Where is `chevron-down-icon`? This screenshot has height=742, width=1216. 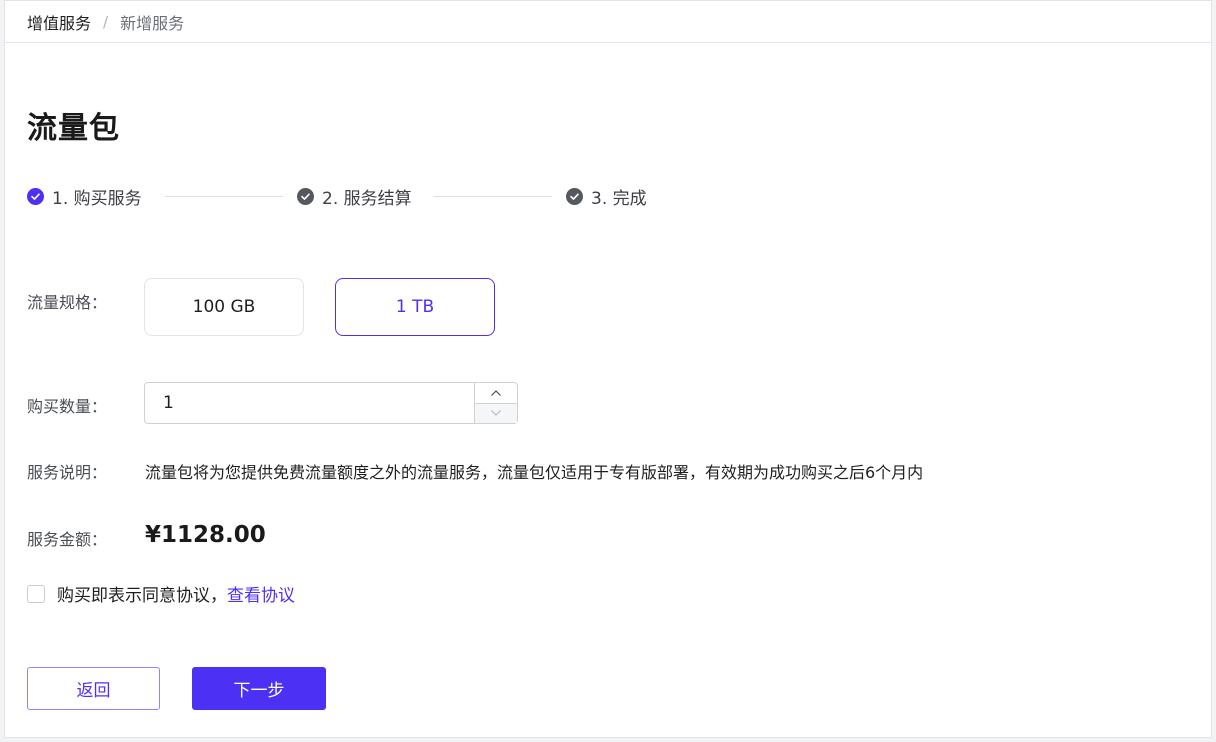
chevron-down-icon is located at coordinates (496, 413).